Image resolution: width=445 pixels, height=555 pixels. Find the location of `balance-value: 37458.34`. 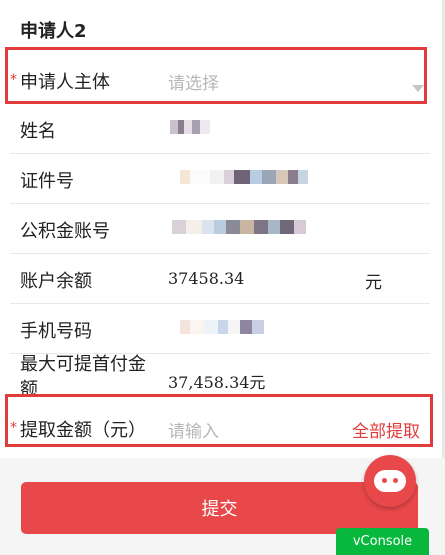

balance-value: 37458.34 is located at coordinates (206, 278).